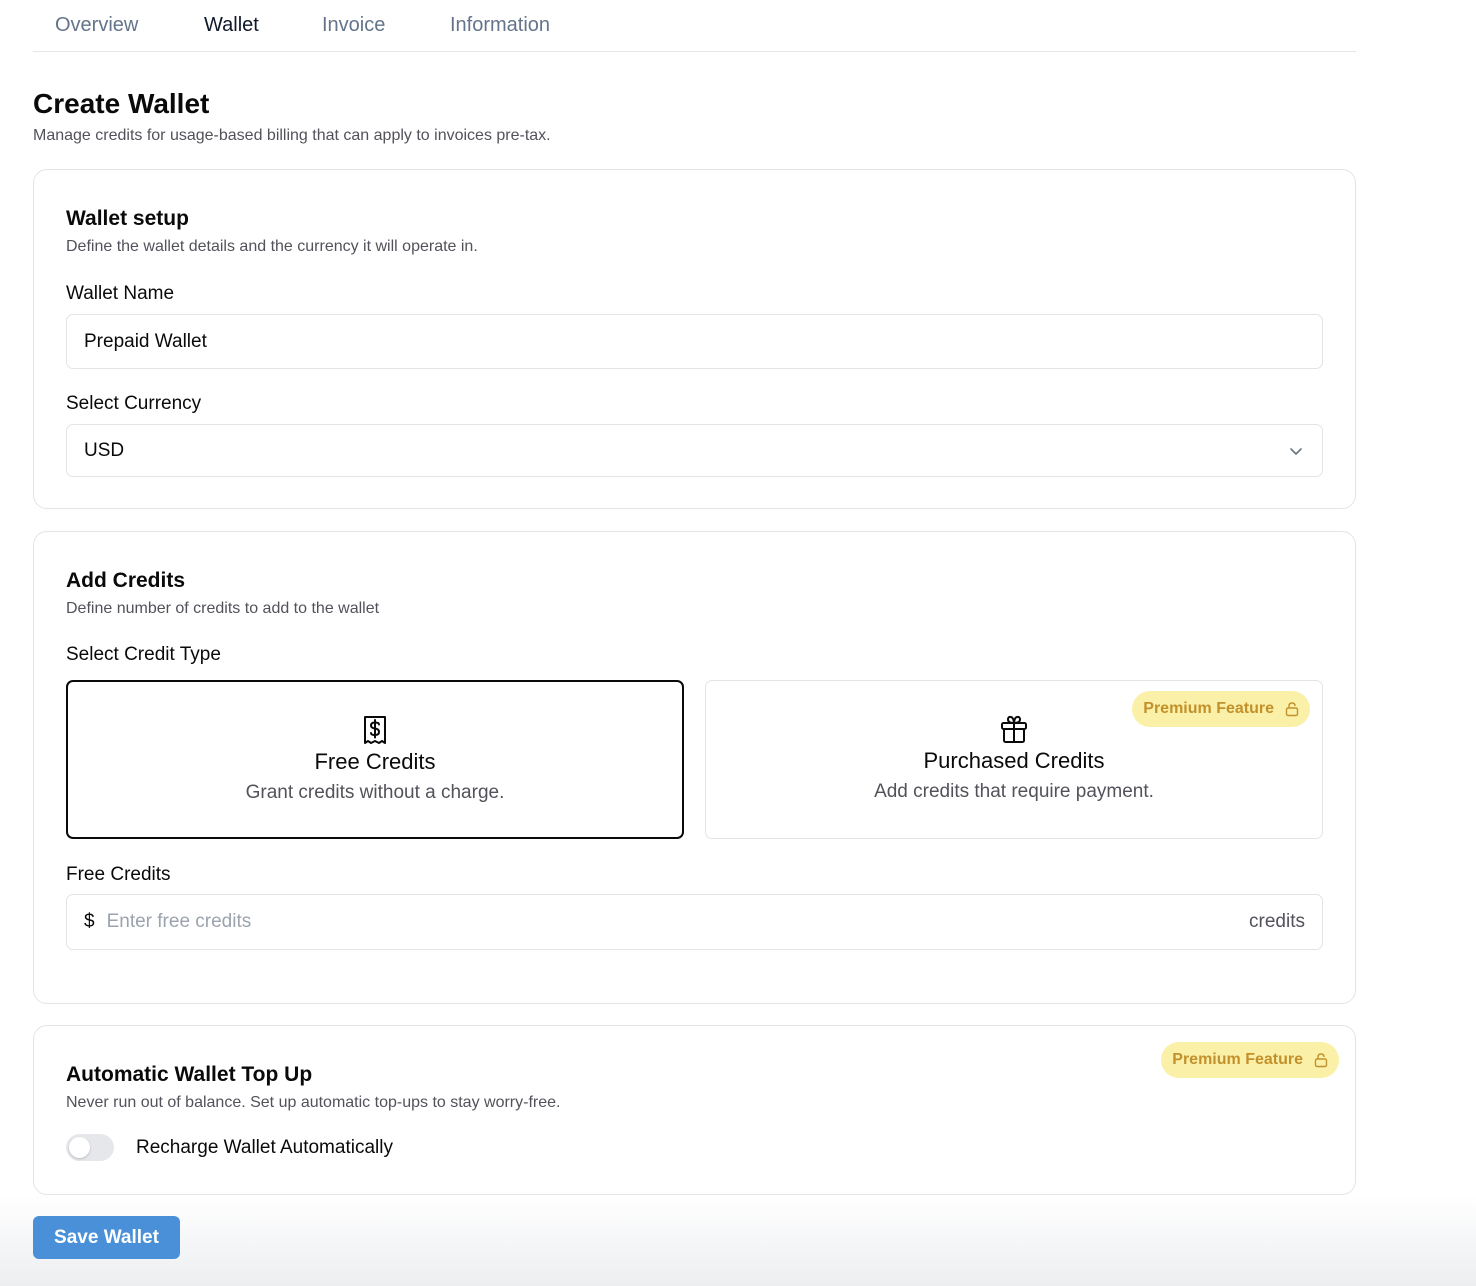  Describe the element at coordinates (106, 1237) in the screenshot. I see `save-wallet-button: Save Wallet` at that location.